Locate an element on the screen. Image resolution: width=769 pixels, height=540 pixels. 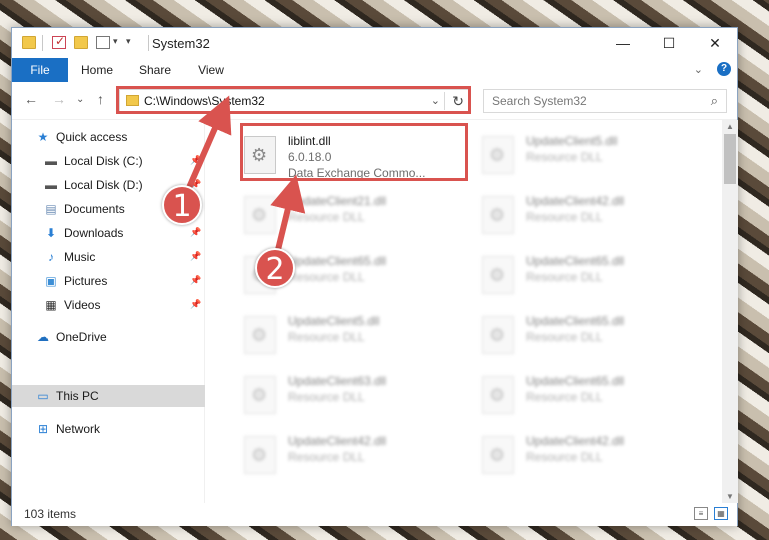
sidebar-item-videos: ▦ Videos 📌 is located at coordinates (108, 305).